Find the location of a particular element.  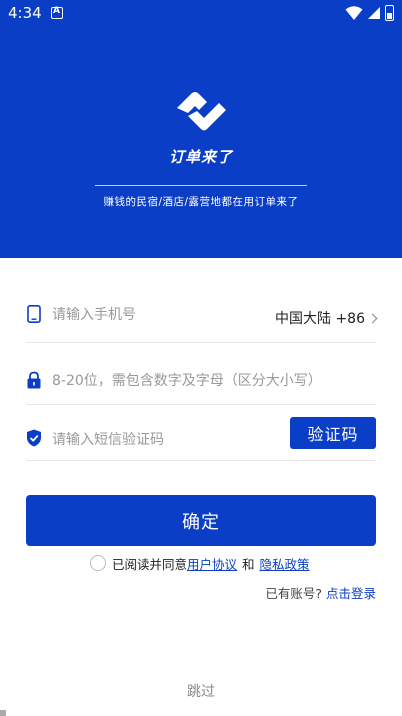

phone-input: 请输入手机号 is located at coordinates (94, 314).